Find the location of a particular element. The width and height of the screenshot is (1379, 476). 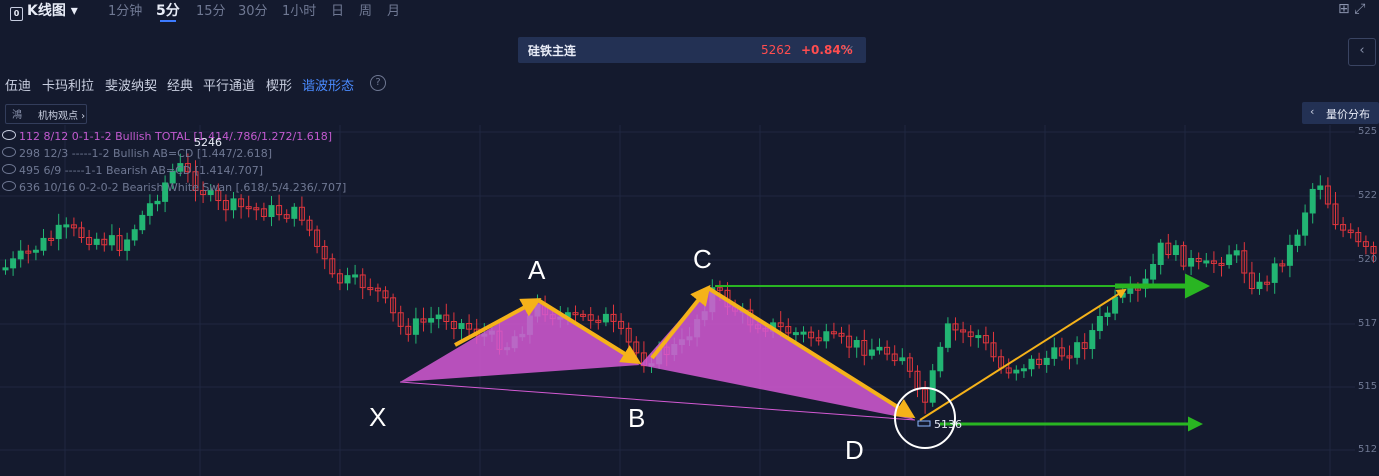

tool-fibonacci: 斐波纳契 is located at coordinates (131, 84).